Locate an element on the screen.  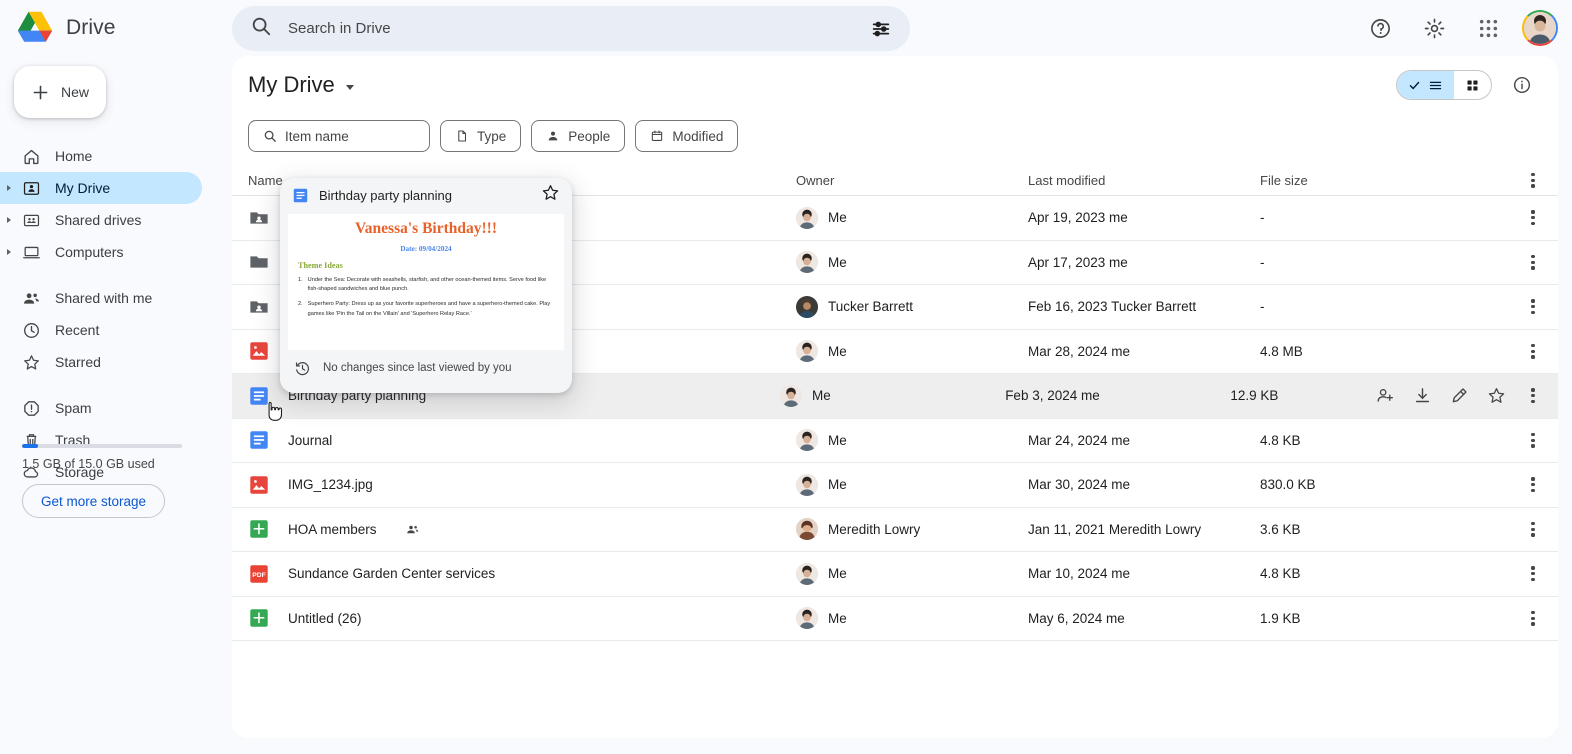
storage-bar is located at coordinates (102, 446).